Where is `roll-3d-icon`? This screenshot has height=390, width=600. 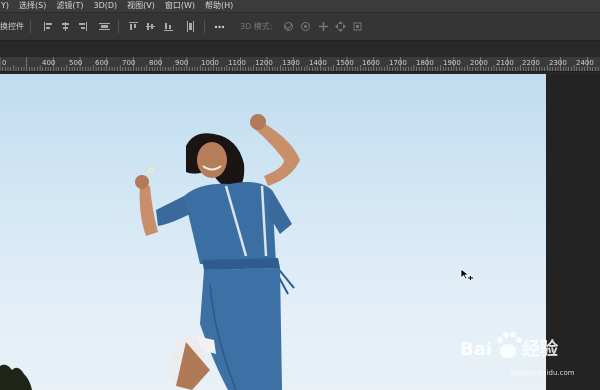 roll-3d-icon is located at coordinates (305, 26).